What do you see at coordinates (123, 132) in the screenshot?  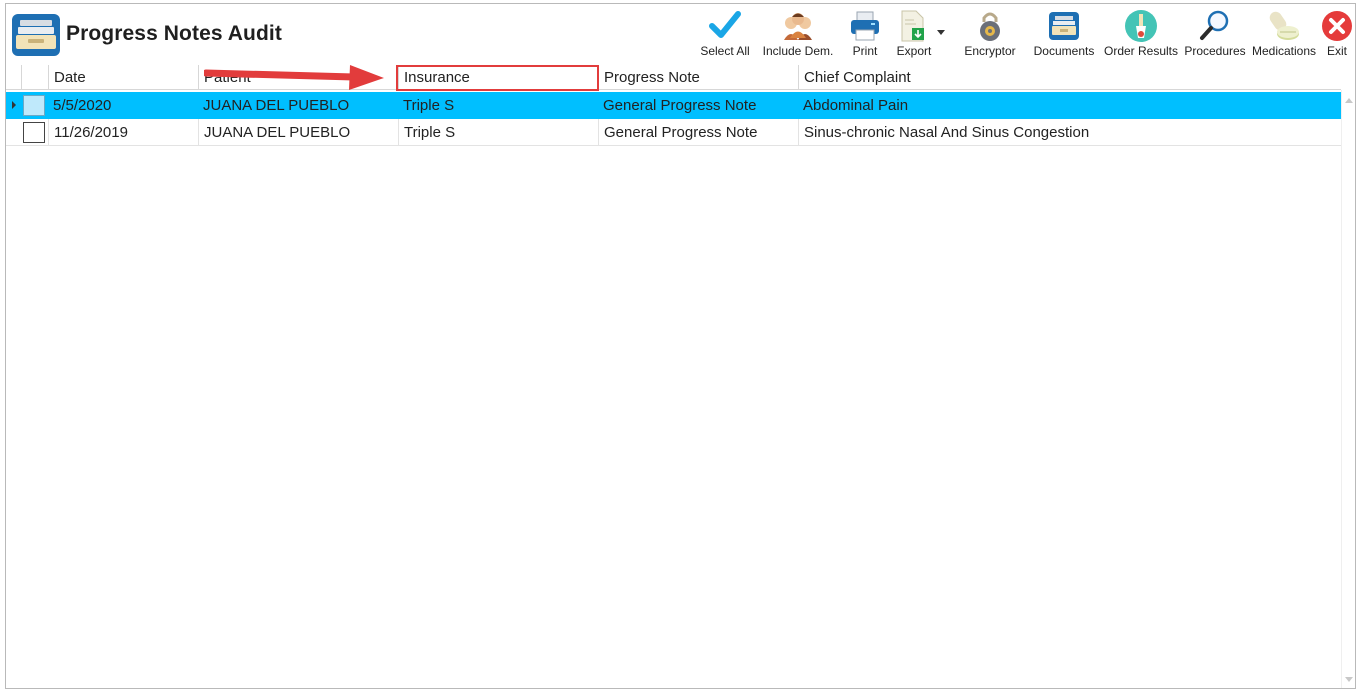 I see `cell-date: 11/26/2019` at bounding box center [123, 132].